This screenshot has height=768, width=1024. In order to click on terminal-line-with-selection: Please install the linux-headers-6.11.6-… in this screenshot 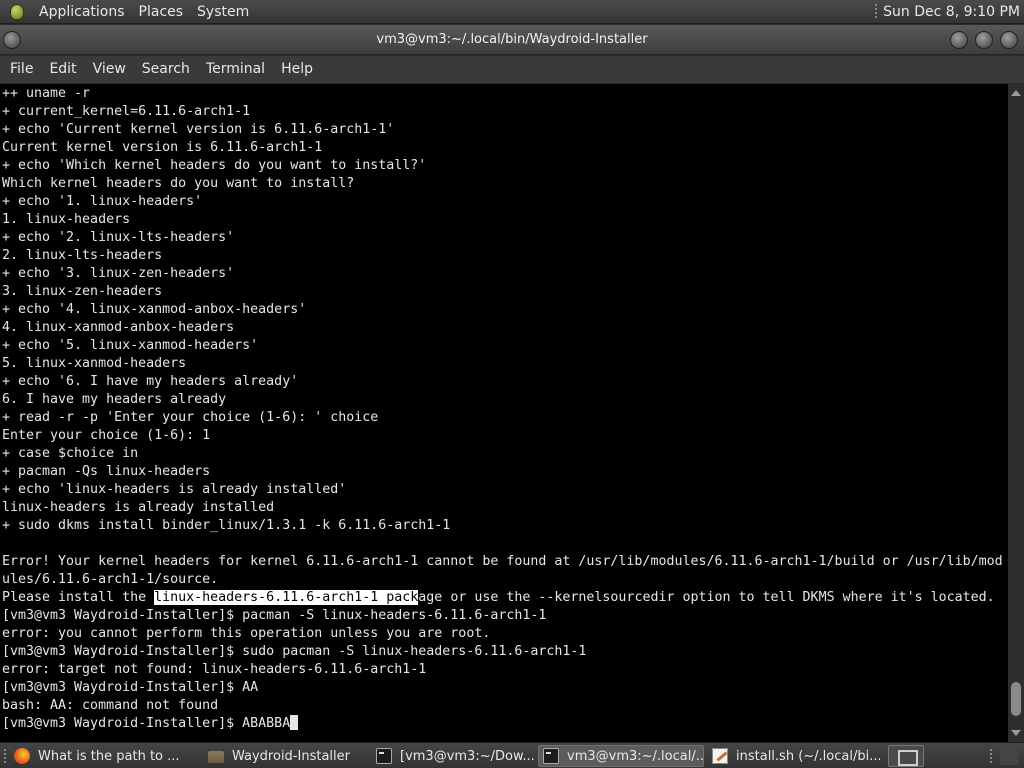, I will do `click(502, 598)`.